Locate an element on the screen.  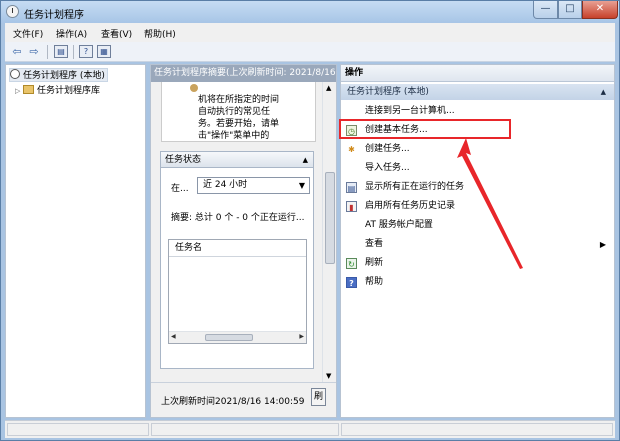
scroll-left-icon: ◀ is located at coordinates (173, 336).